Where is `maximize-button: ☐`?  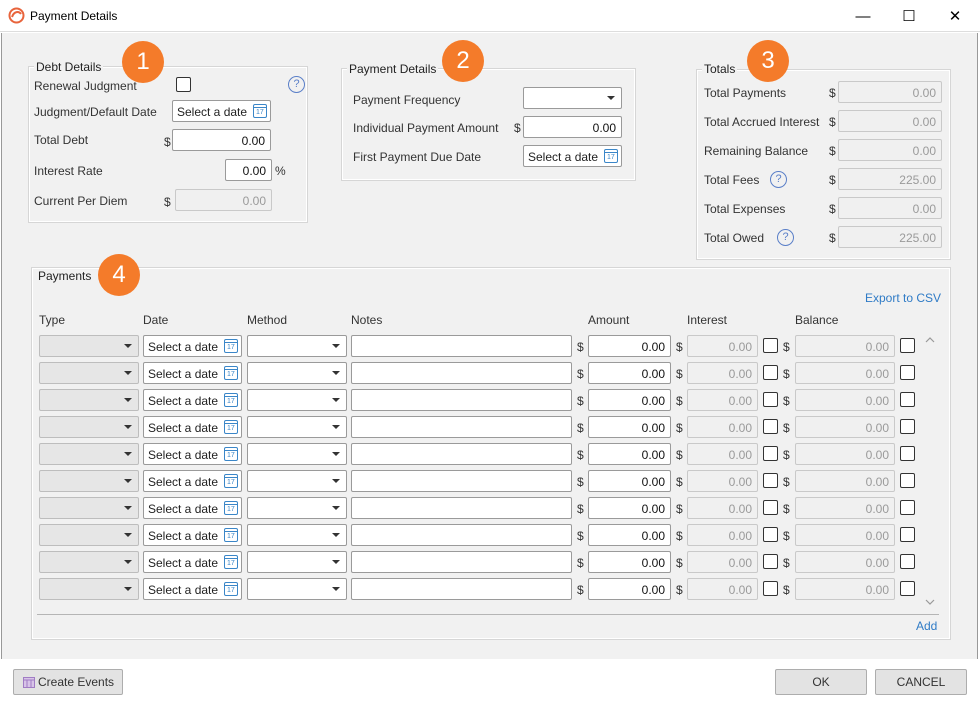
maximize-button: ☐ is located at coordinates (909, 16).